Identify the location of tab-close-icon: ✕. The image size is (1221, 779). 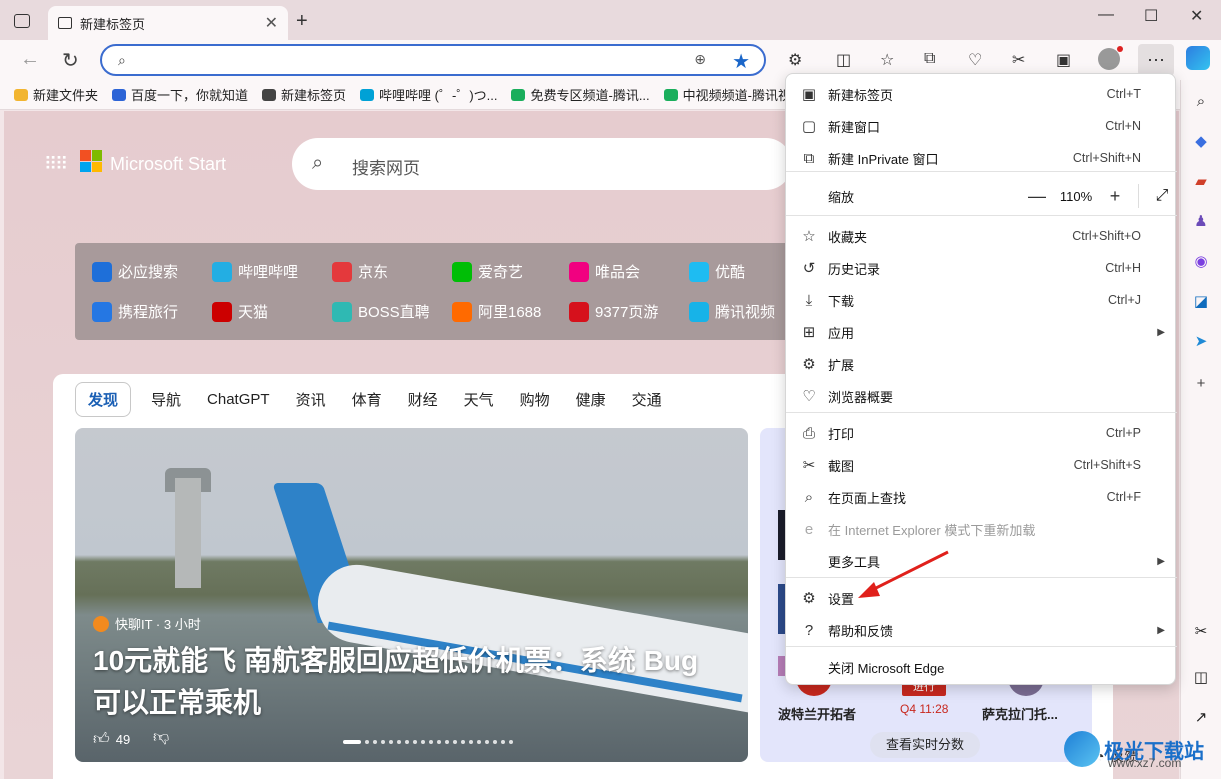
(271, 23).